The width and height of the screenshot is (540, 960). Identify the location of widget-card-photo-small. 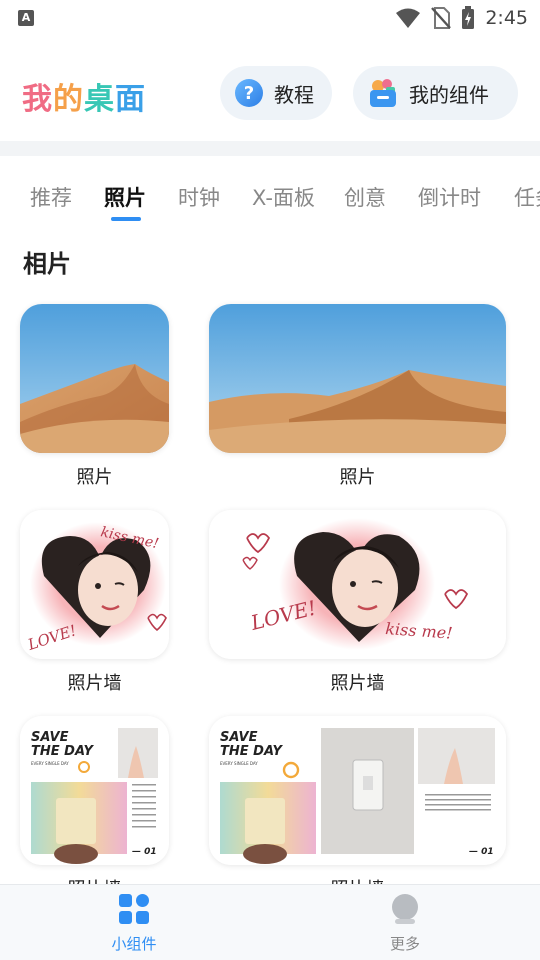
(94, 378).